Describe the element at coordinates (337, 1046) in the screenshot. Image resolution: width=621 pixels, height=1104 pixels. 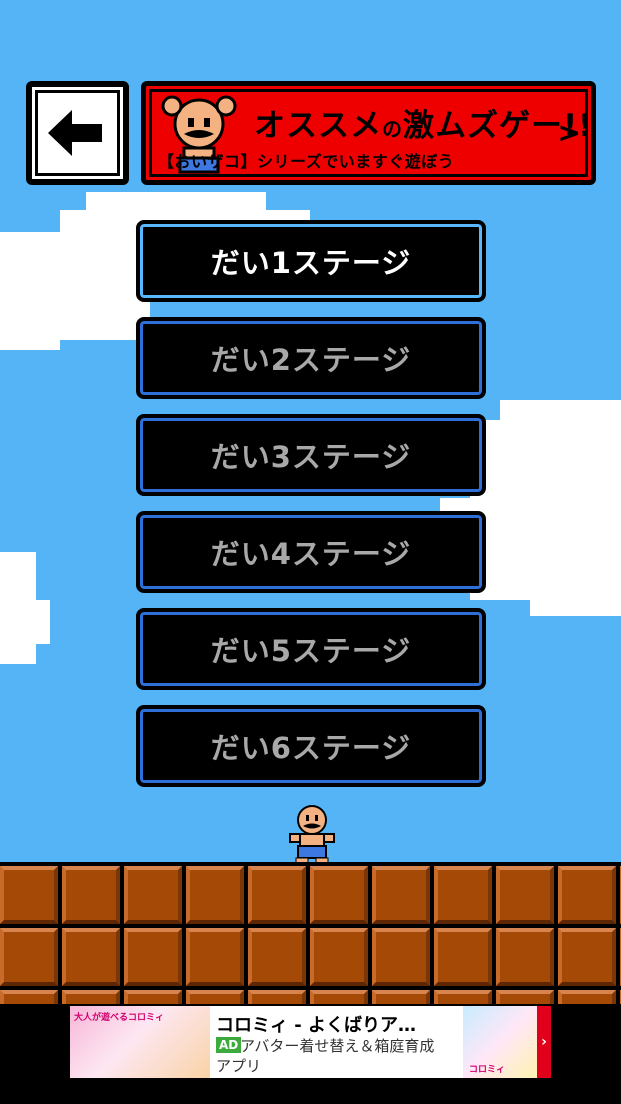
I see `ad-description: アバター着せ替え＆箱庭育成` at that location.